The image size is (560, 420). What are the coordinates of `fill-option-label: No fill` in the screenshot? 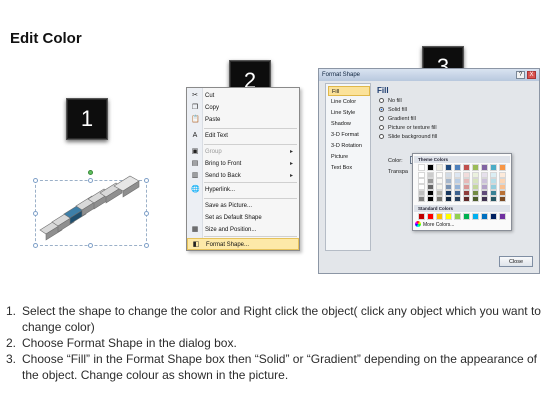 It's located at (395, 101).